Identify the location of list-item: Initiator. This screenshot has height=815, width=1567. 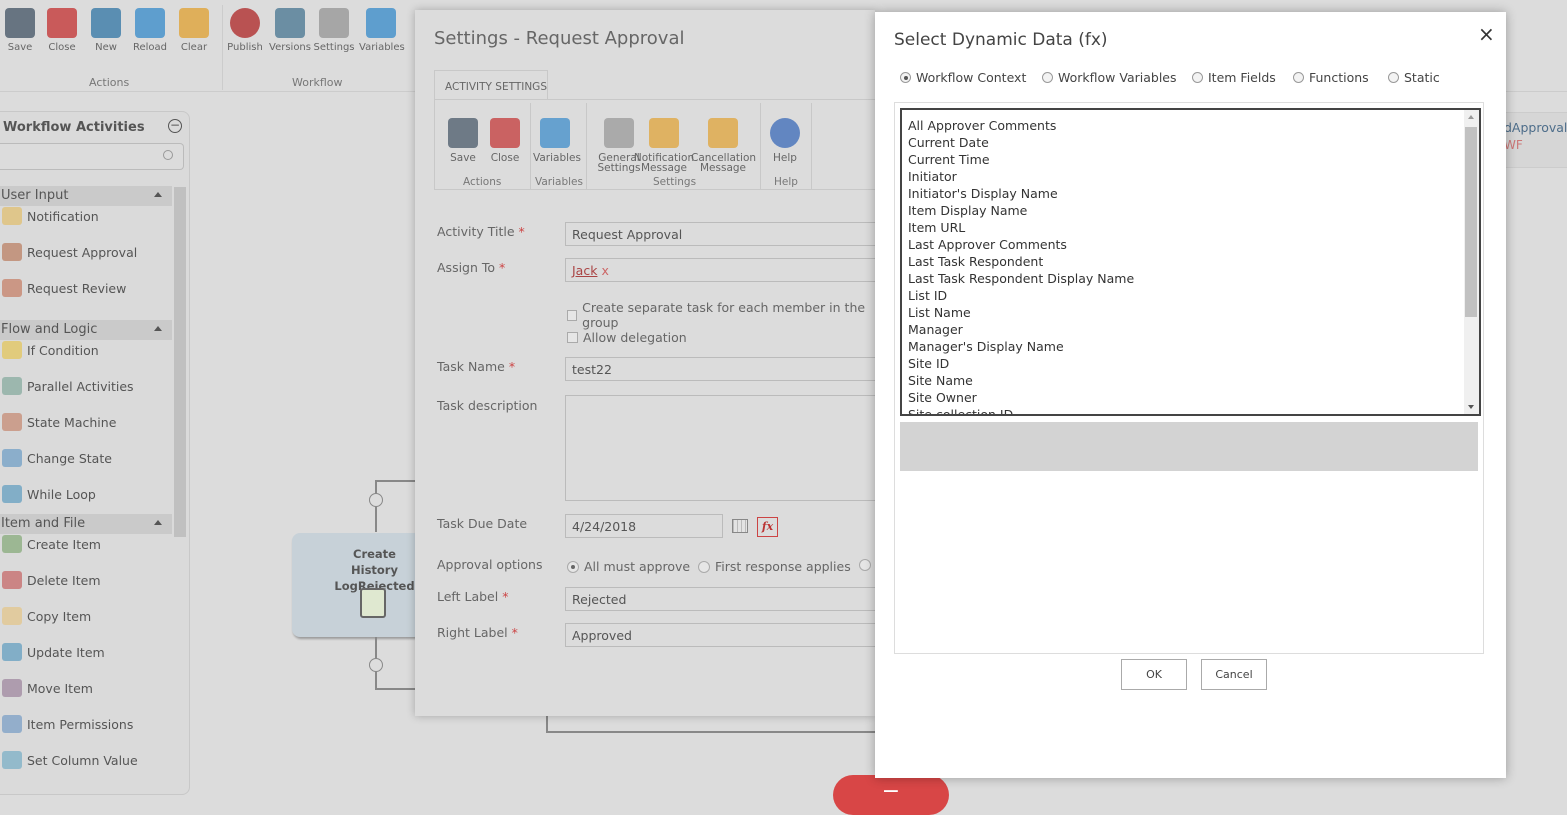
(1190, 176).